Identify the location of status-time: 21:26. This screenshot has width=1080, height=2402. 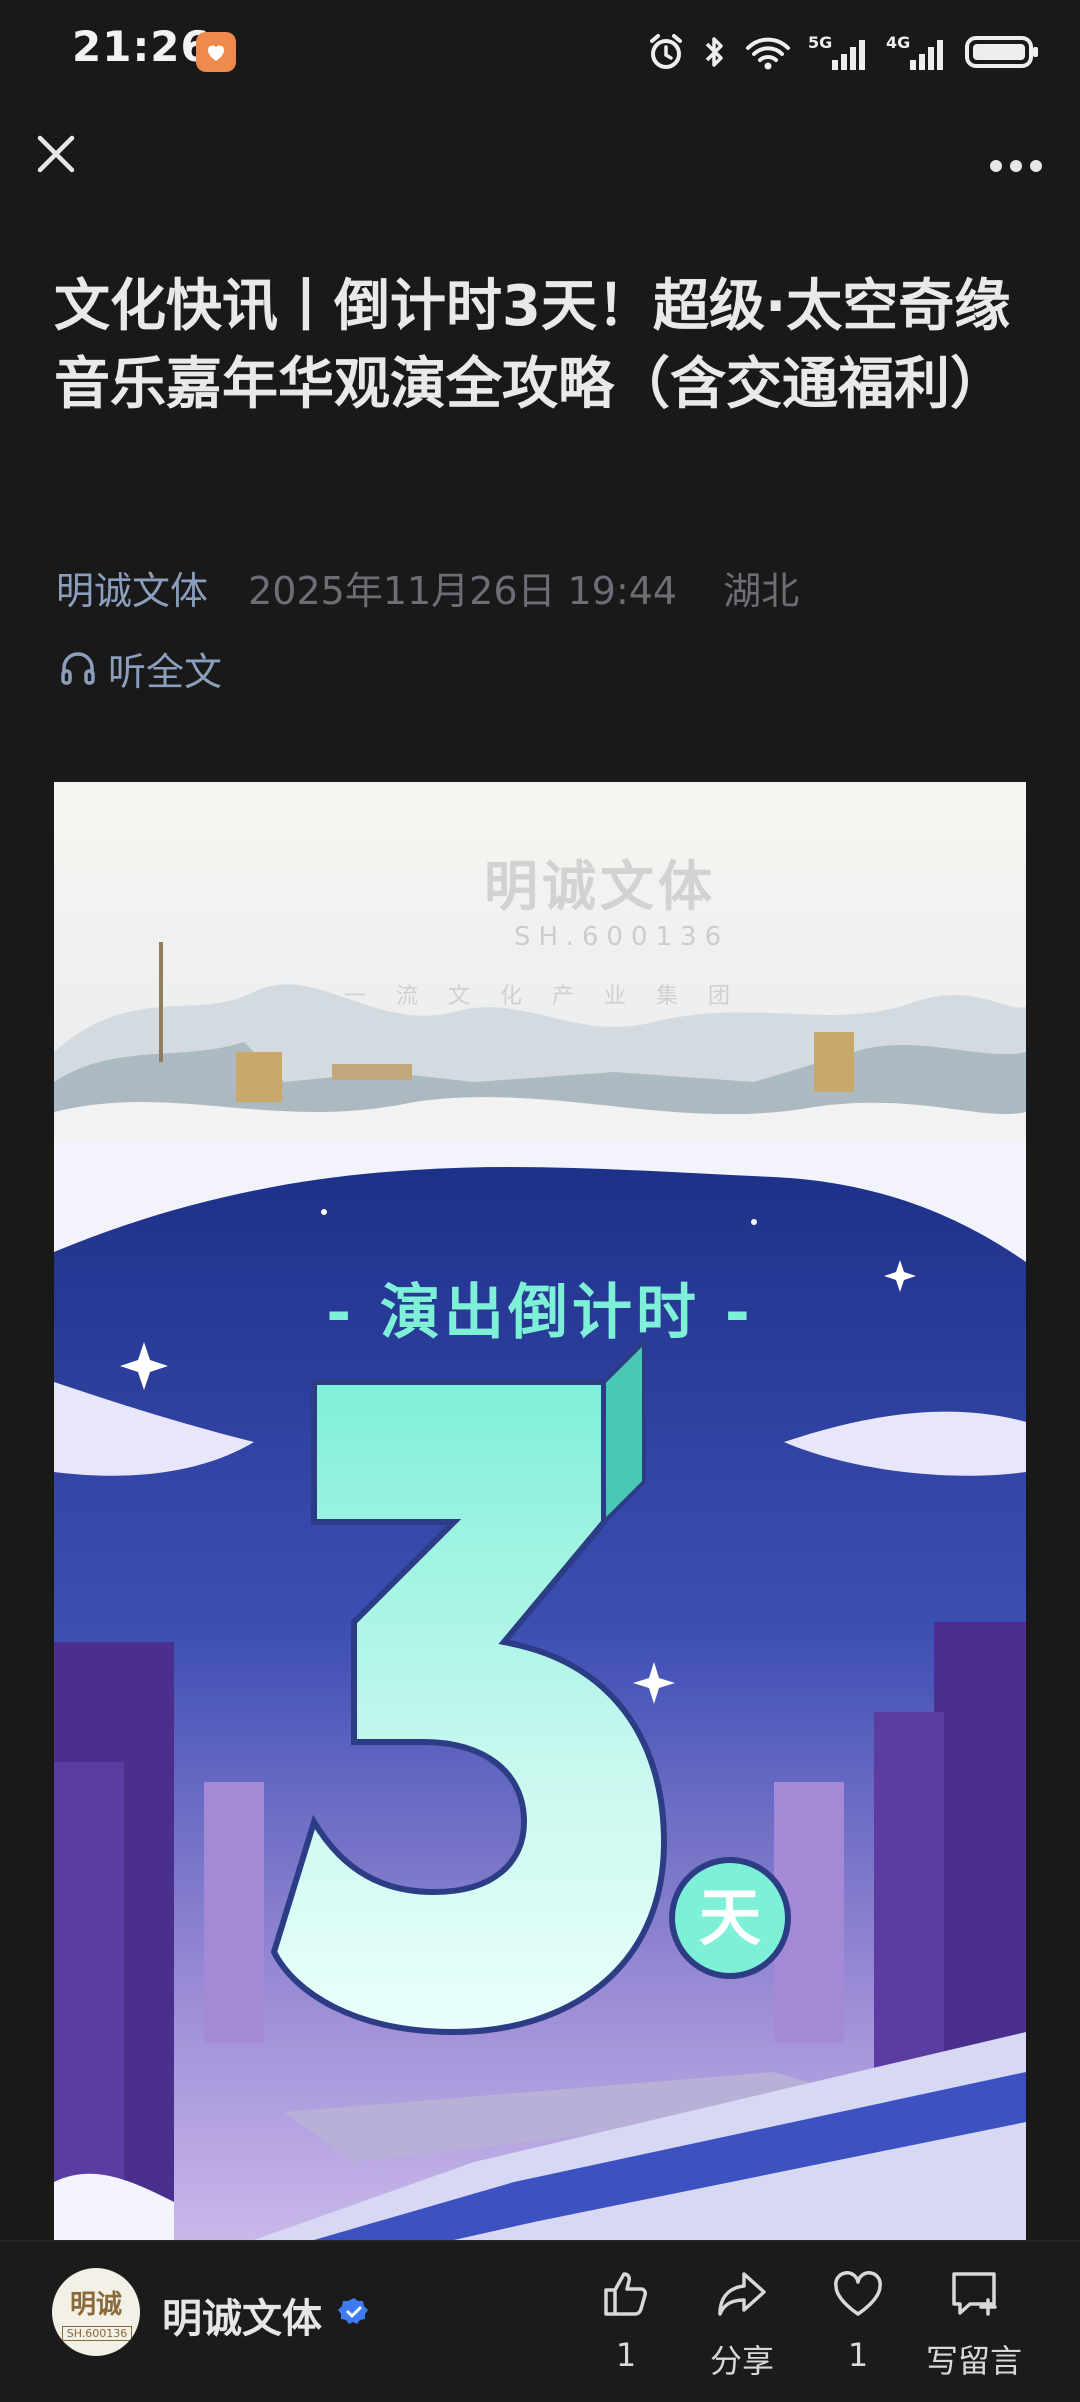
(141, 46).